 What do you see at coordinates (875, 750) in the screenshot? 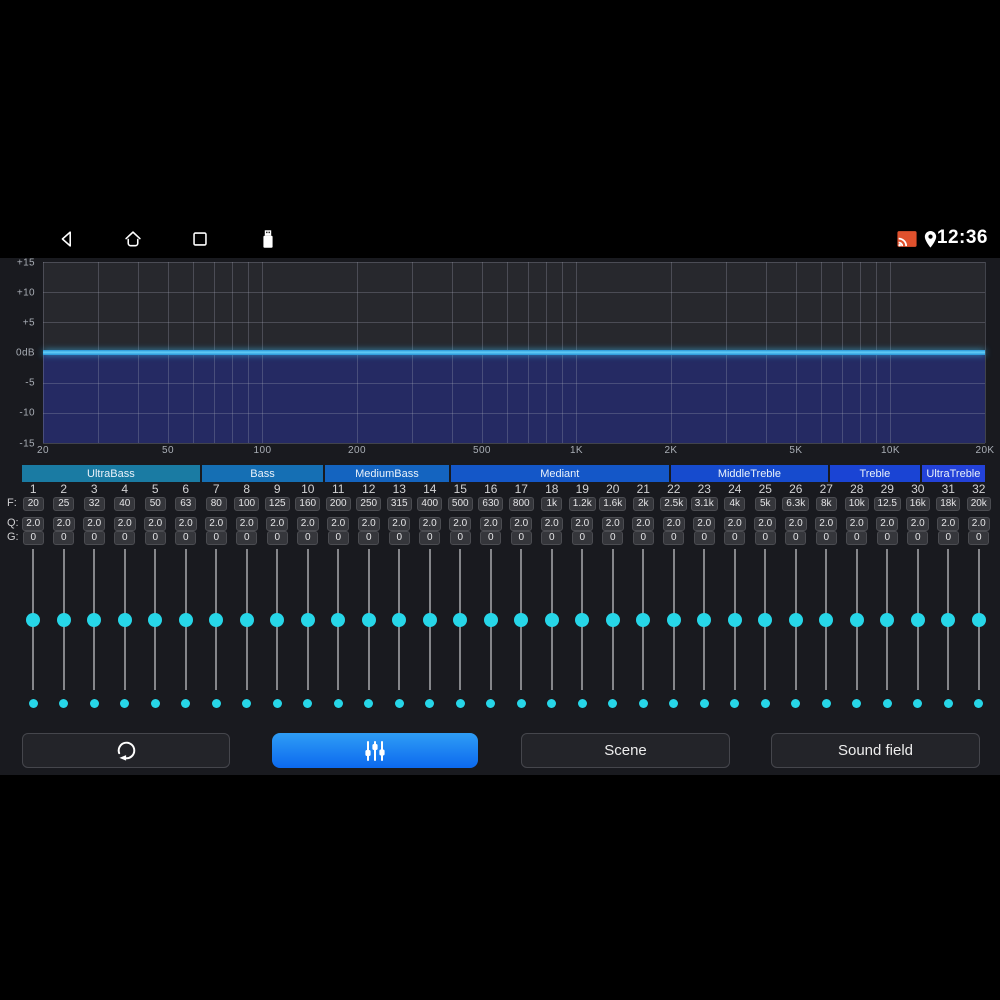
I see `sound-field-button: Sound field` at bounding box center [875, 750].